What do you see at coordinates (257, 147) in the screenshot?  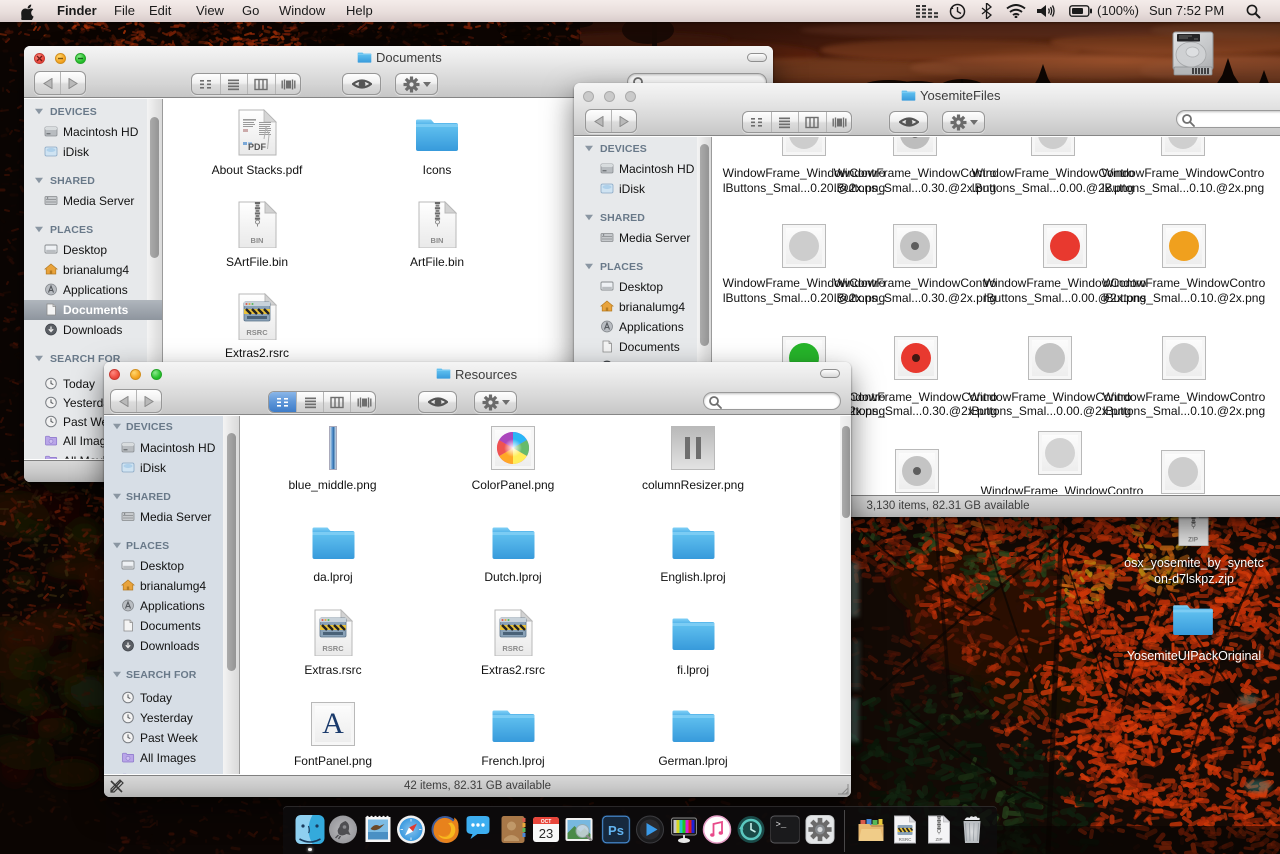 I see `svg-text: PDF` at bounding box center [257, 147].